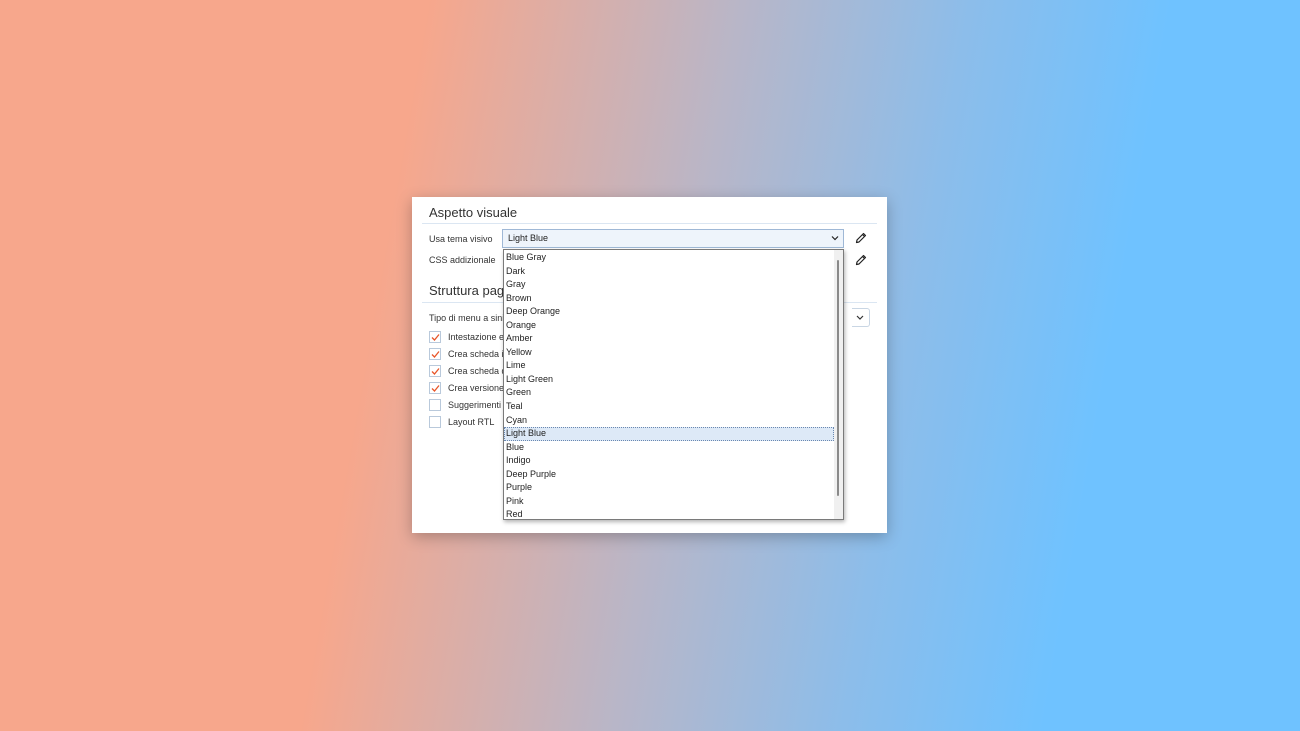 This screenshot has height=731, width=1300. I want to click on css-label: CSS addizionale, so click(462, 260).